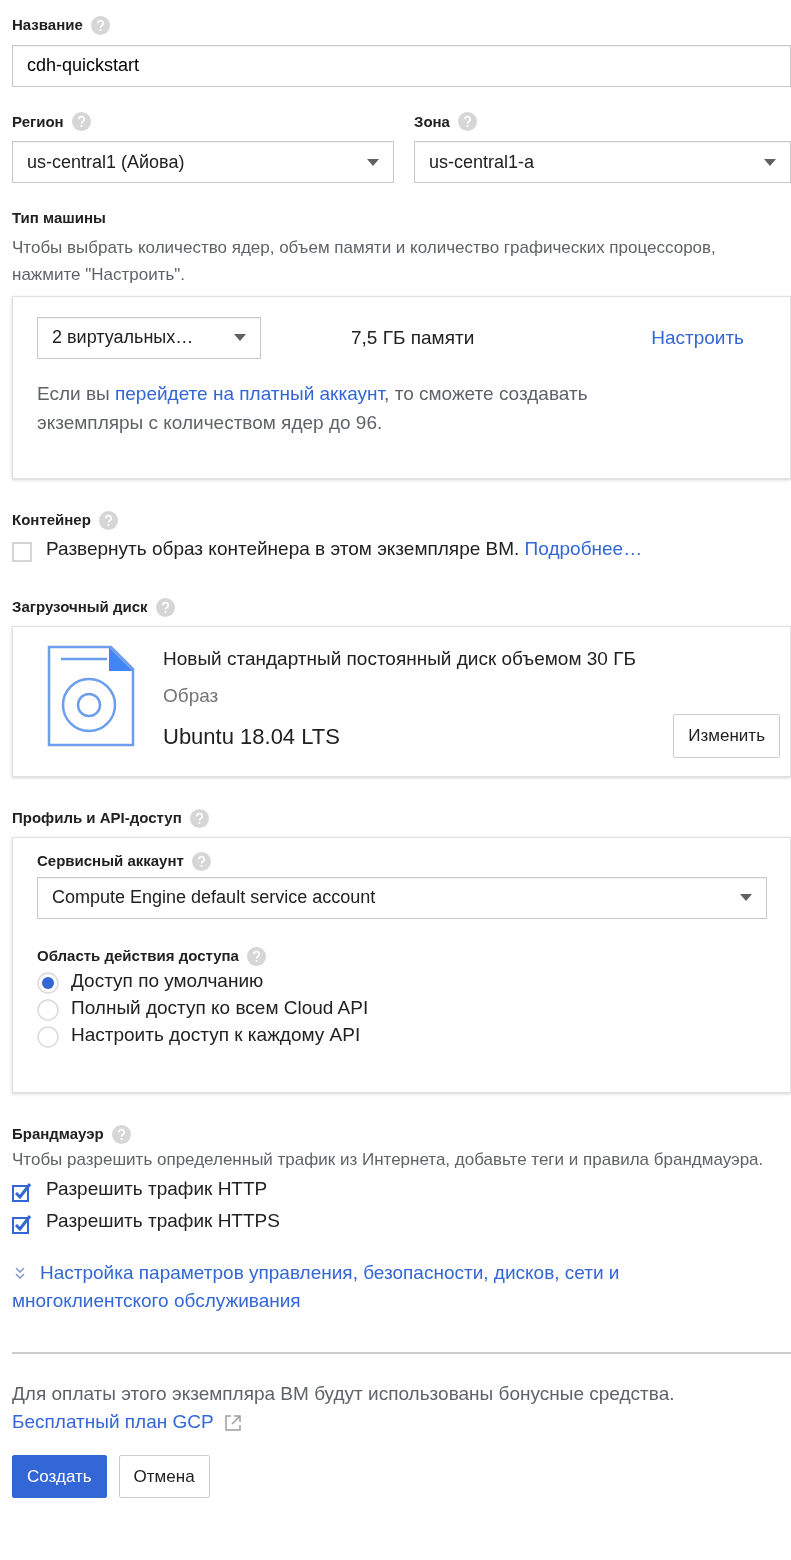  I want to click on field-label: Область действия доступа, so click(138, 955).